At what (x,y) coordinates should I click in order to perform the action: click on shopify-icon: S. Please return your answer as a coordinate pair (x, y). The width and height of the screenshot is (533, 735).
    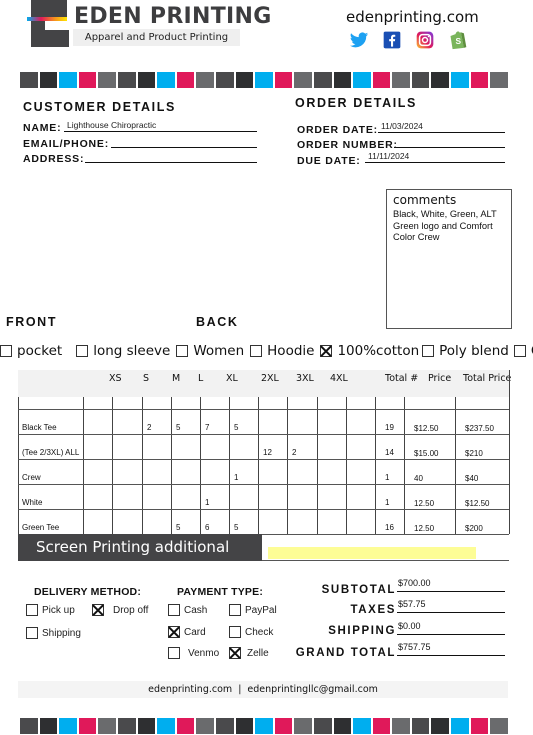
    Looking at the image, I should click on (458, 40).